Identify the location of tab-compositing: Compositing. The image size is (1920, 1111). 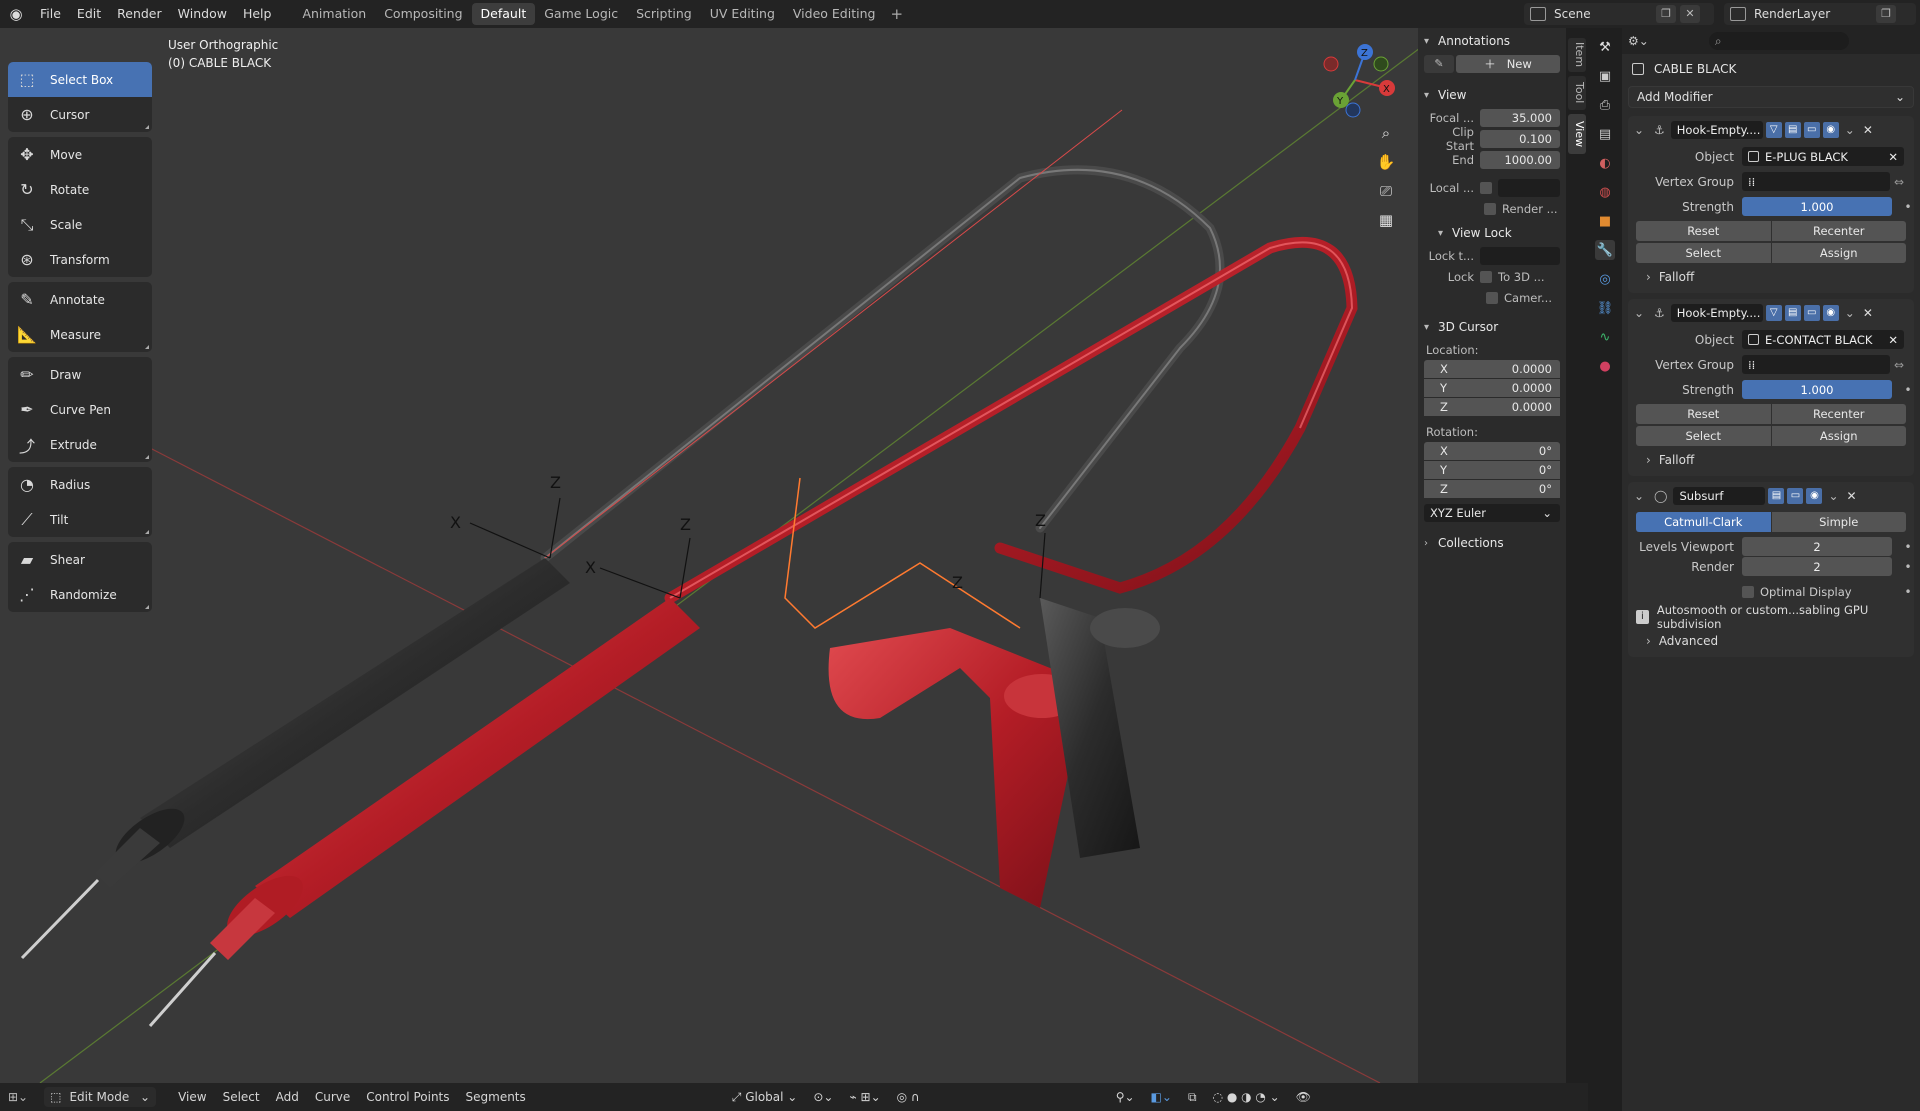
(423, 14).